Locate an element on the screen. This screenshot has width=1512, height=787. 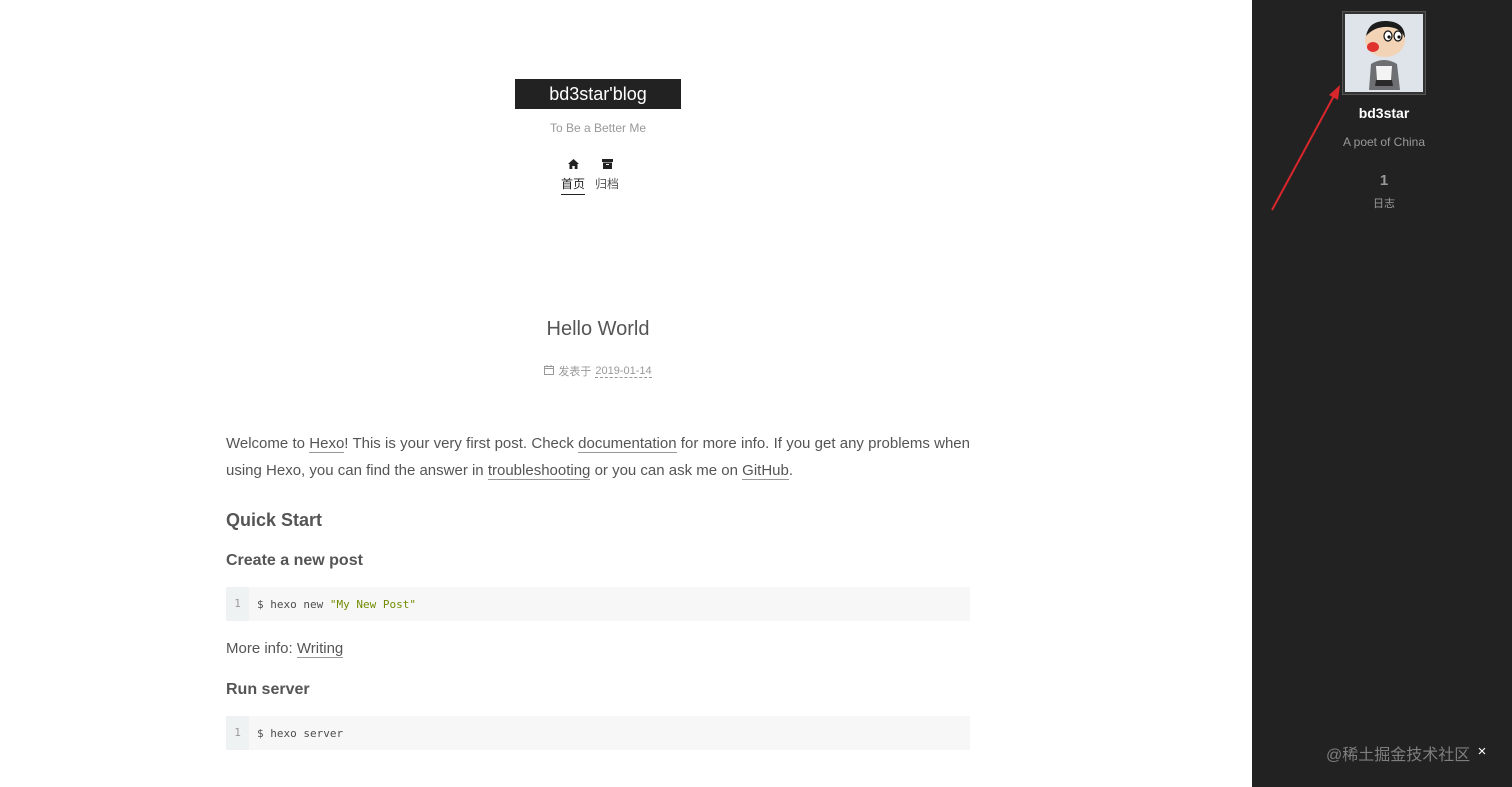
close-icon: × is located at coordinates (1482, 752).